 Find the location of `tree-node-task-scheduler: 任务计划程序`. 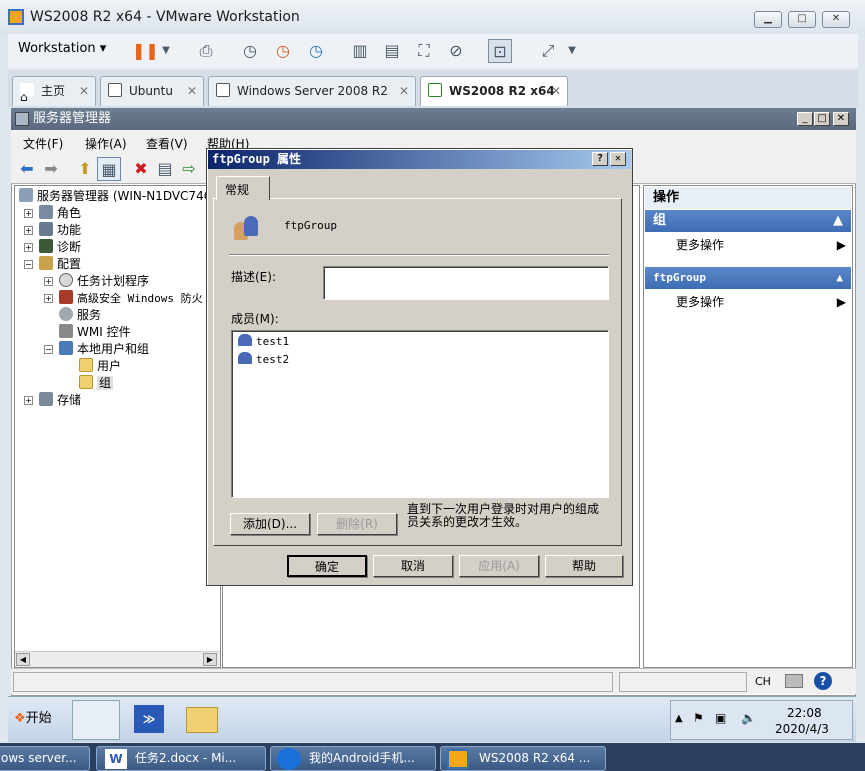

tree-node-task-scheduler: 任务计划程序 is located at coordinates (104, 281).